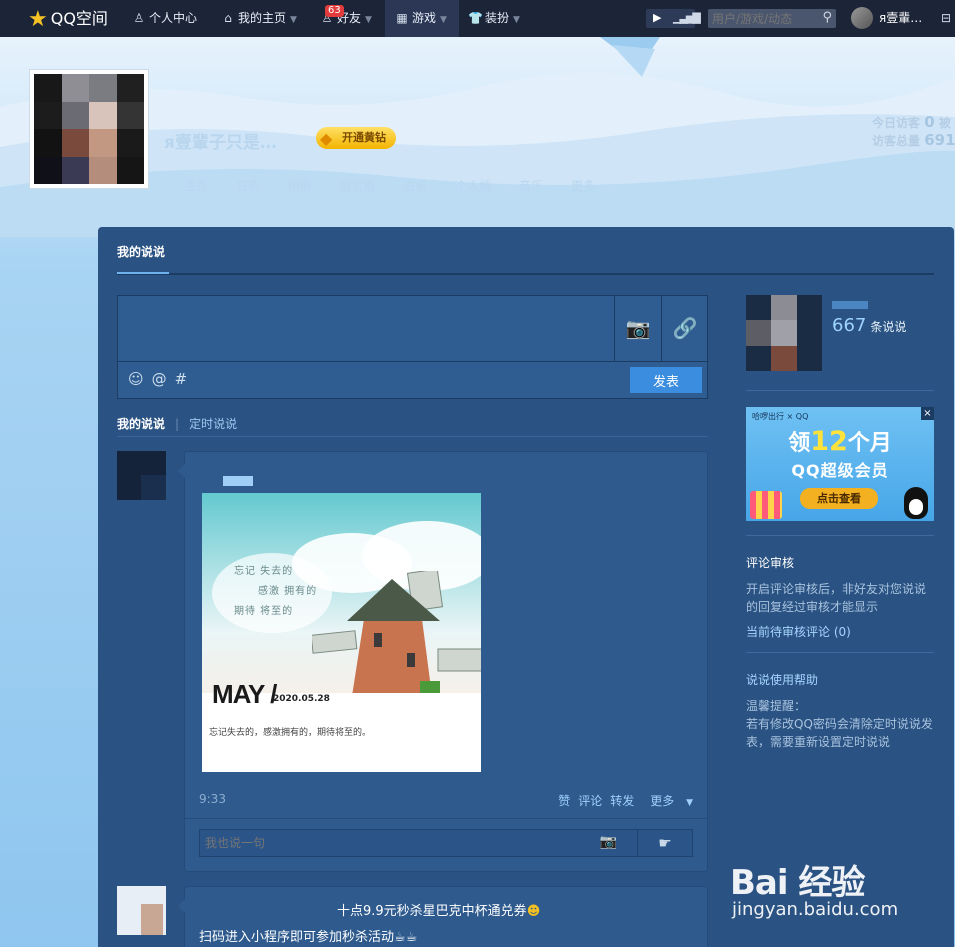 The width and height of the screenshot is (955, 947). I want to click on search-icon: ⚲, so click(827, 17).